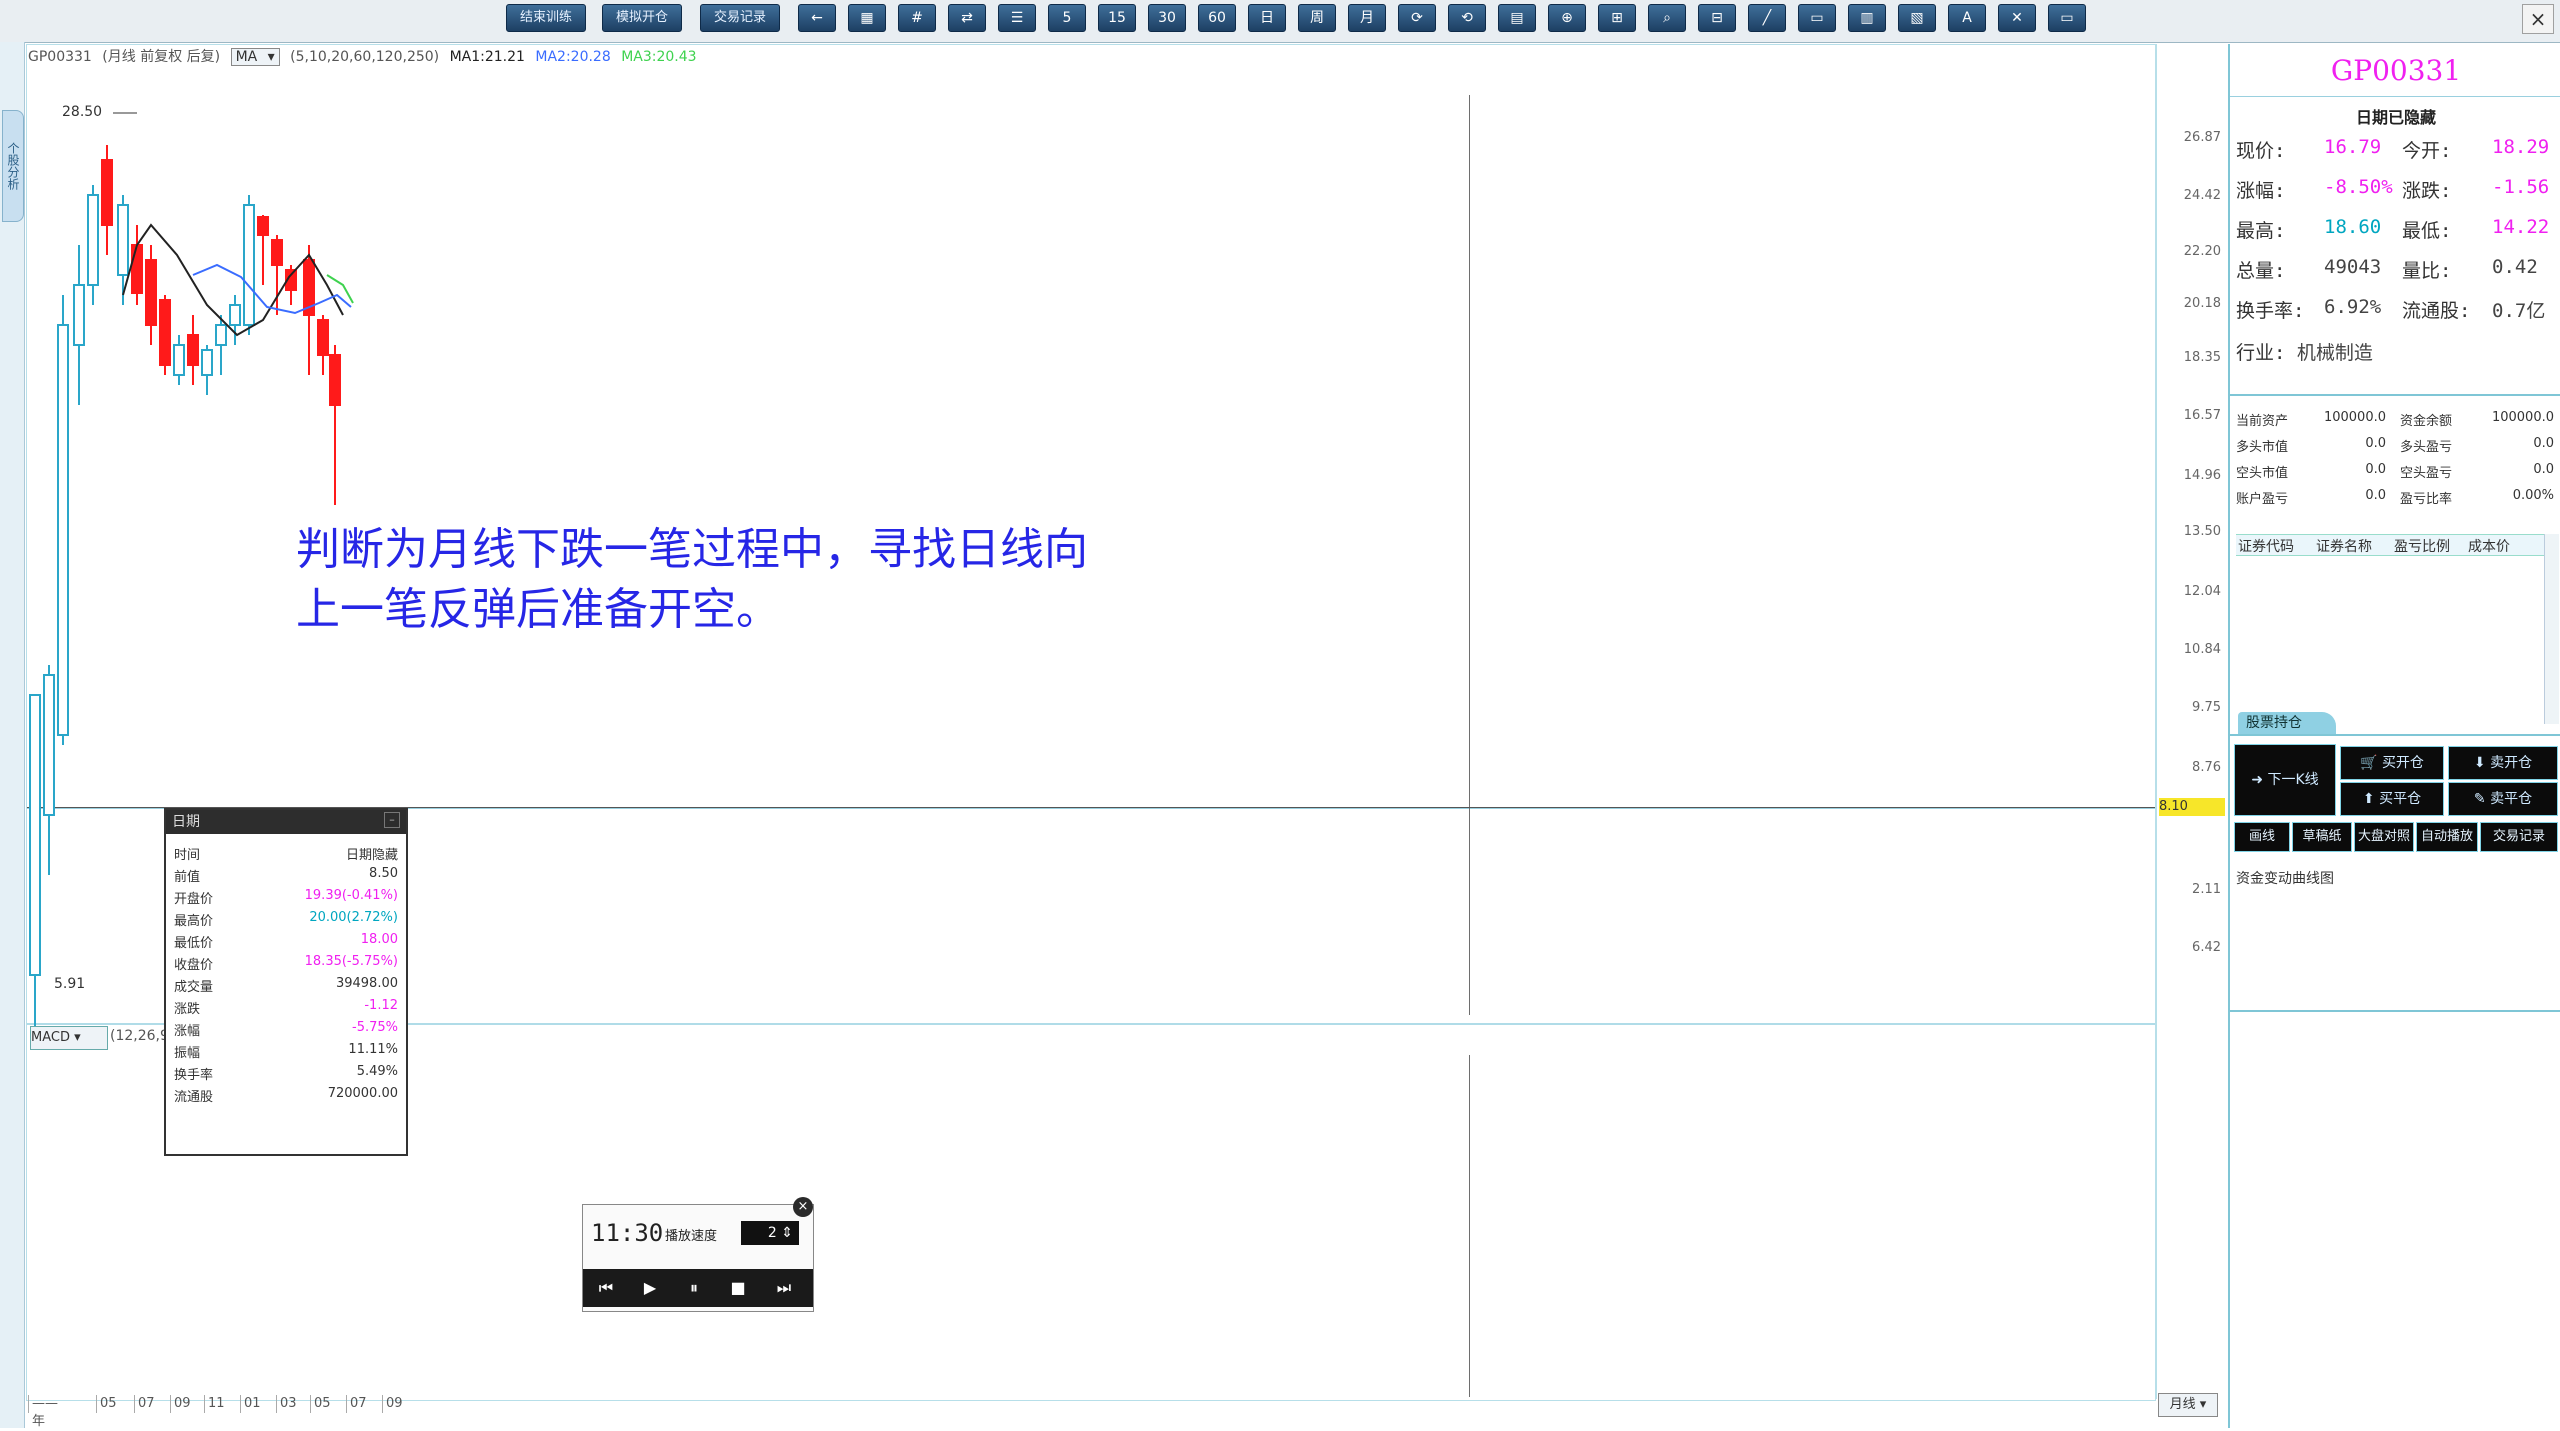  Describe the element at coordinates (1267, 18) in the screenshot. I see `day-icon: 日` at that location.